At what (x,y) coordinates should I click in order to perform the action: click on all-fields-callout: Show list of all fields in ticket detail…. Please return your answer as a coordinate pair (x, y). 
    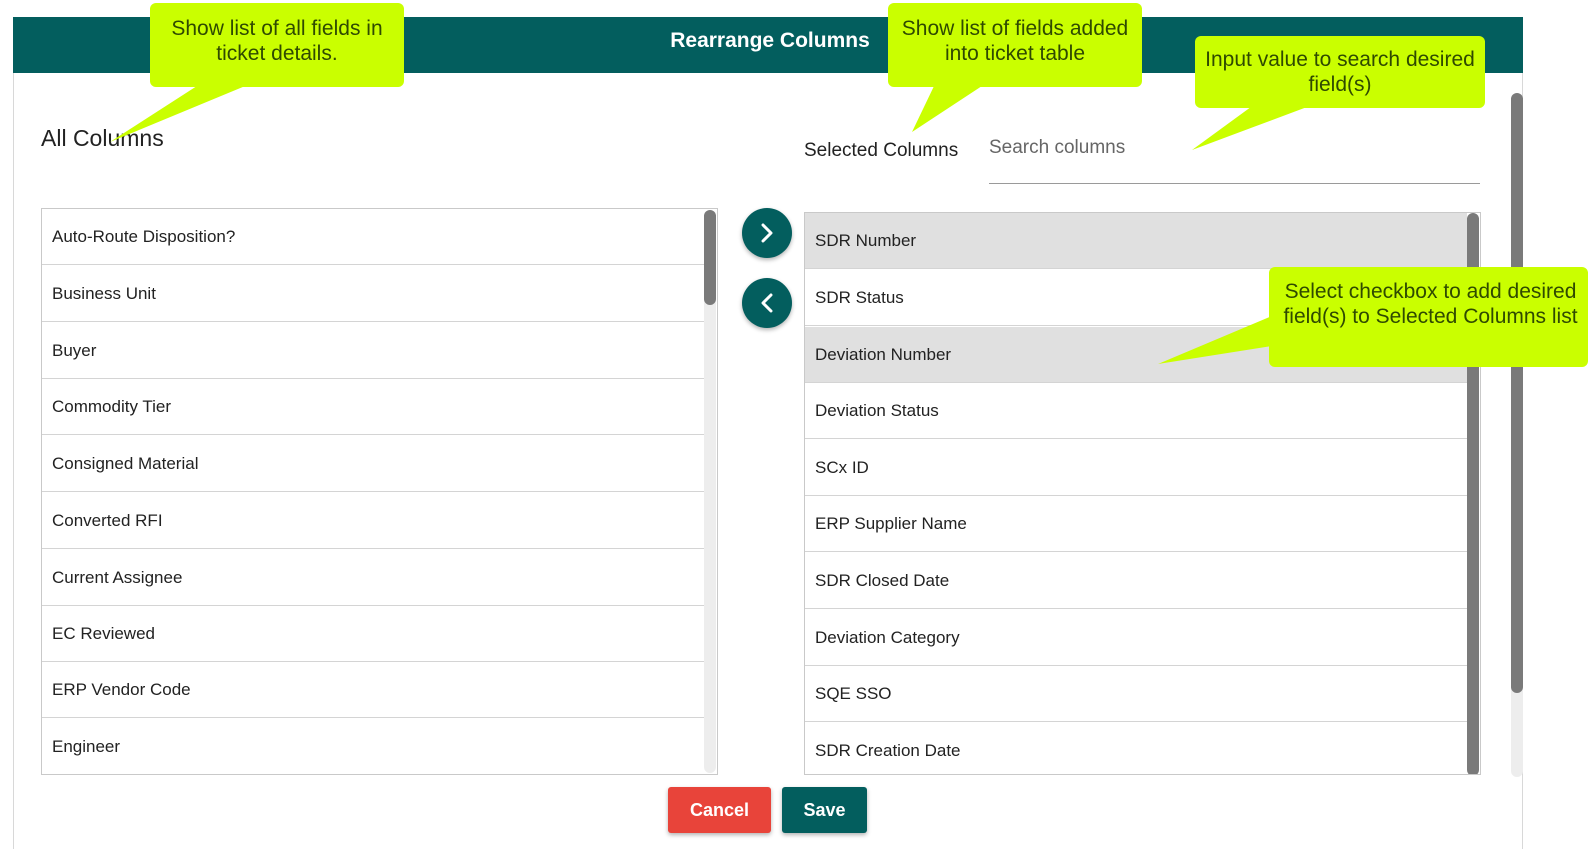
    Looking at the image, I should click on (277, 45).